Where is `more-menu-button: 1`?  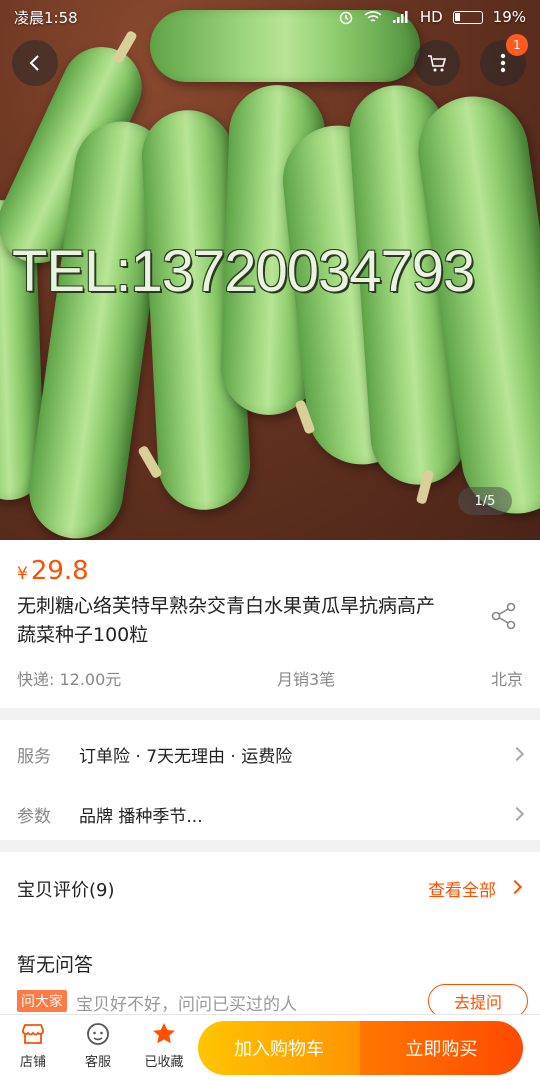
more-menu-button: 1 is located at coordinates (504, 60).